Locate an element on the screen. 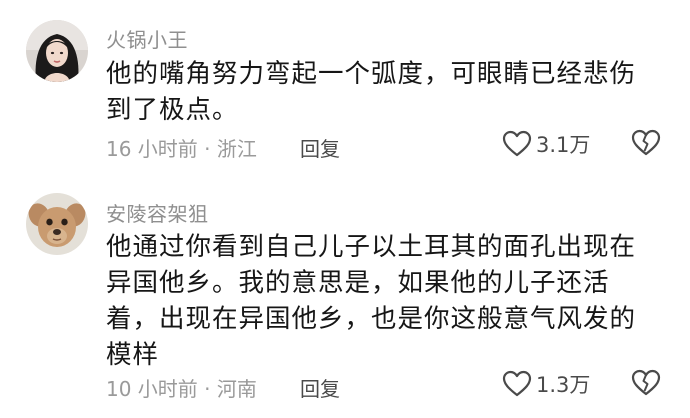  comment-meta: 10 小时前 · 河南 is located at coordinates (181, 387).